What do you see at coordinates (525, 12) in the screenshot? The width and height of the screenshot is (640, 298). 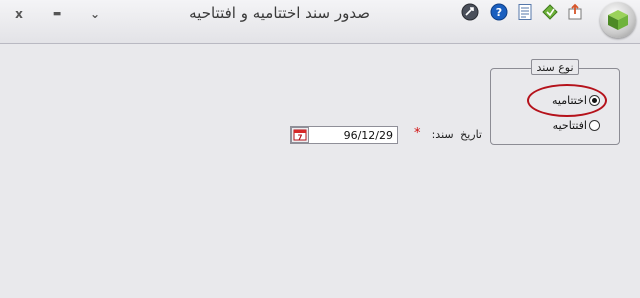 I see `document-icon` at bounding box center [525, 12].